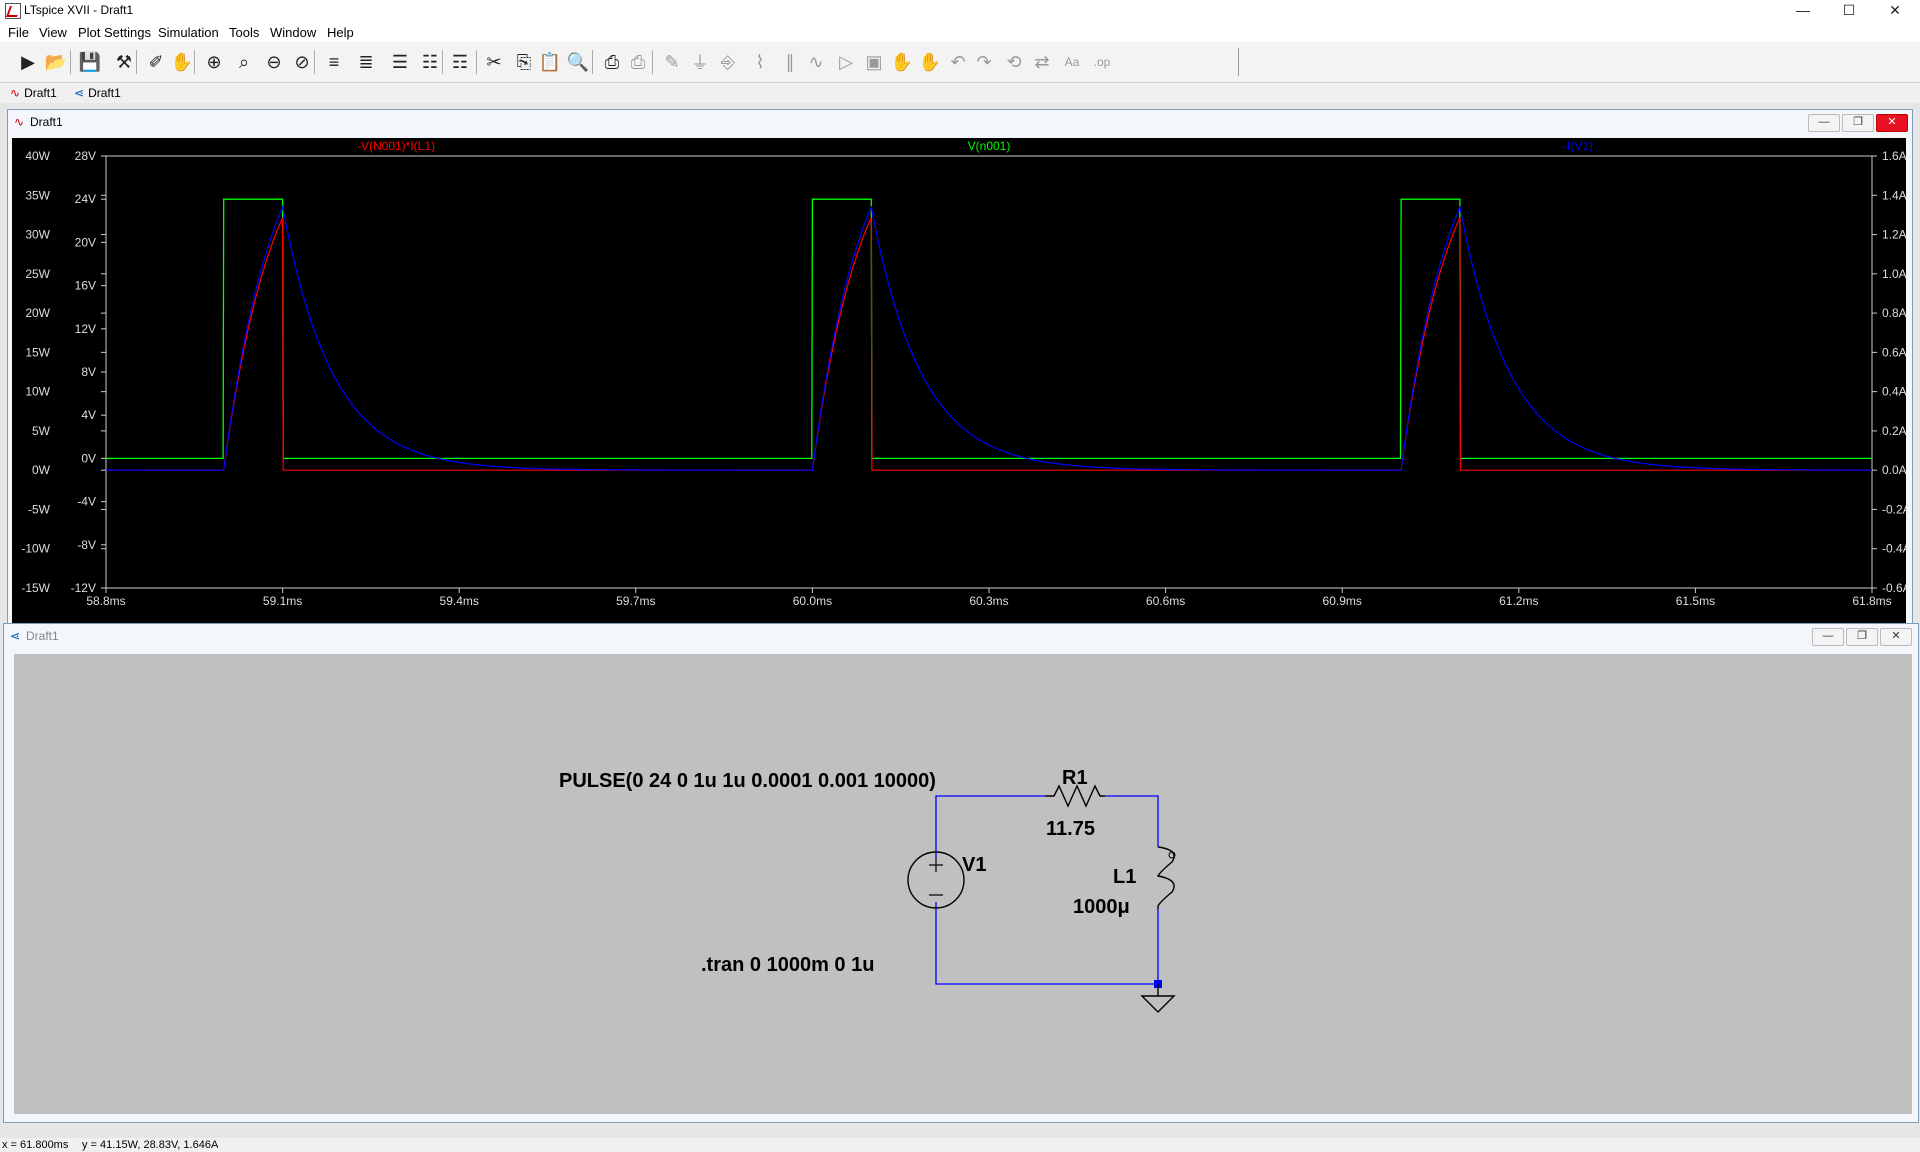  Describe the element at coordinates (28, 62) in the screenshot. I see `run-icon: ▶` at that location.